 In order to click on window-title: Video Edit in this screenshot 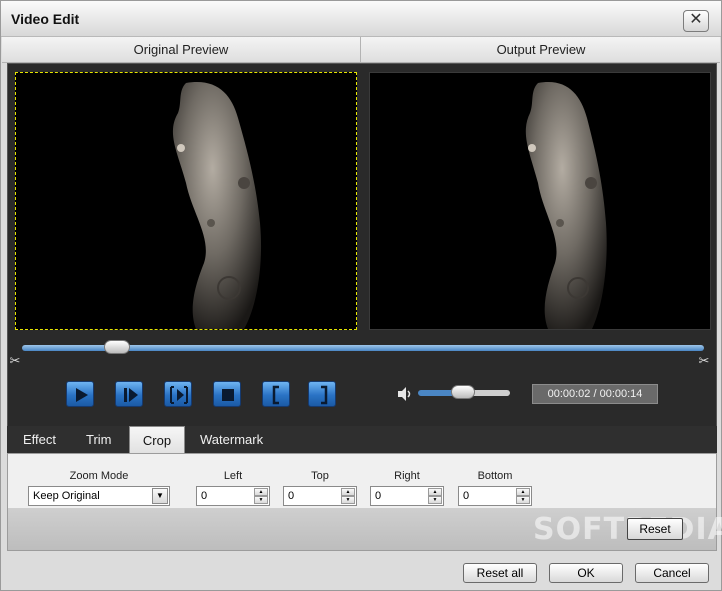, I will do `click(45, 19)`.